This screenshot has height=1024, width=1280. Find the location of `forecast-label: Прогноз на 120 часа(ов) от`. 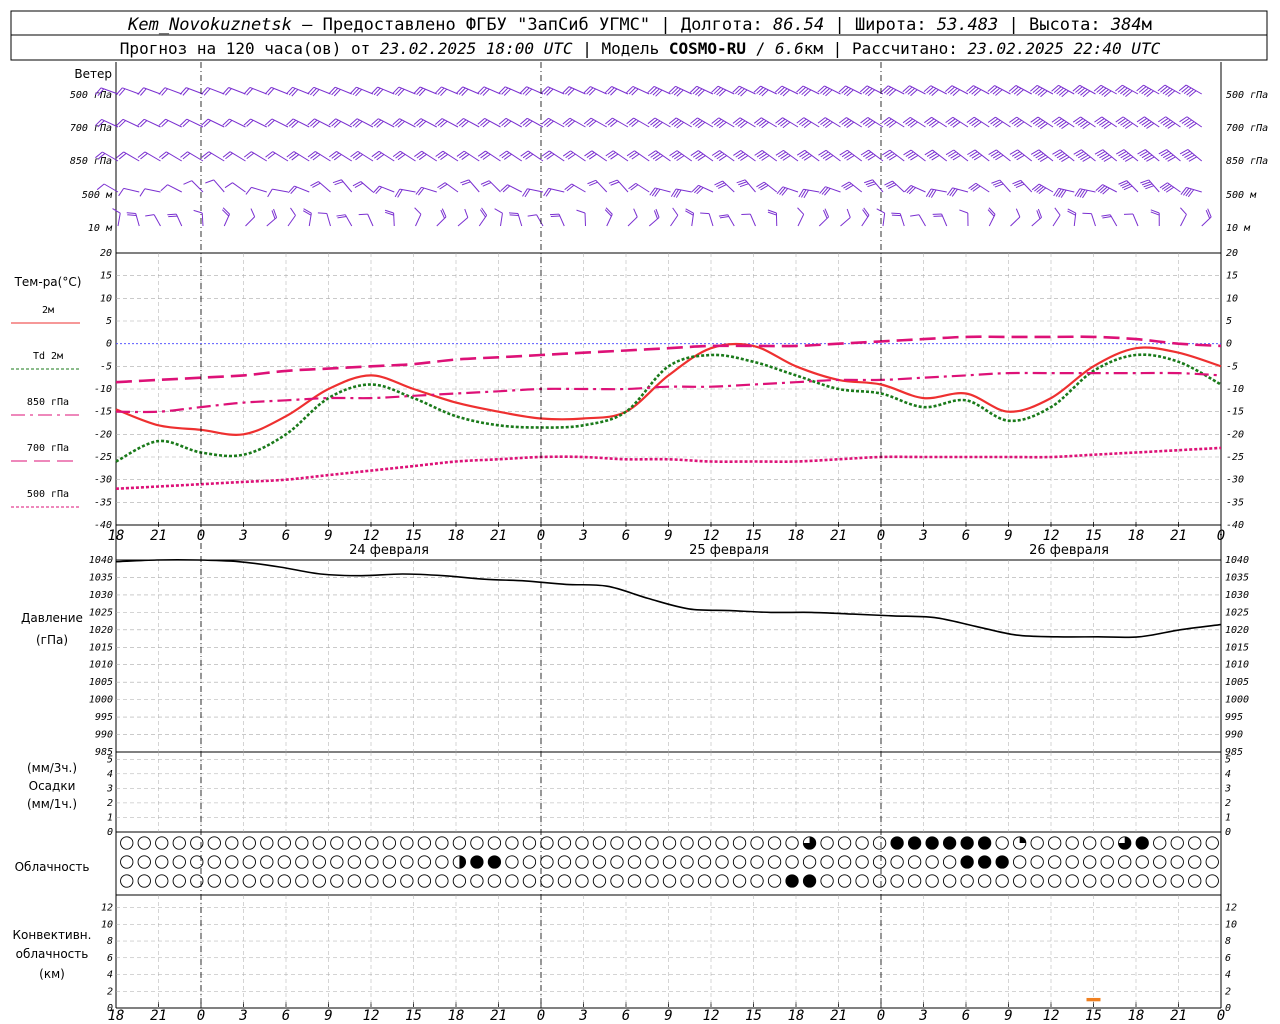

forecast-label: Прогноз на 120 часа(ов) от is located at coordinates (245, 48).